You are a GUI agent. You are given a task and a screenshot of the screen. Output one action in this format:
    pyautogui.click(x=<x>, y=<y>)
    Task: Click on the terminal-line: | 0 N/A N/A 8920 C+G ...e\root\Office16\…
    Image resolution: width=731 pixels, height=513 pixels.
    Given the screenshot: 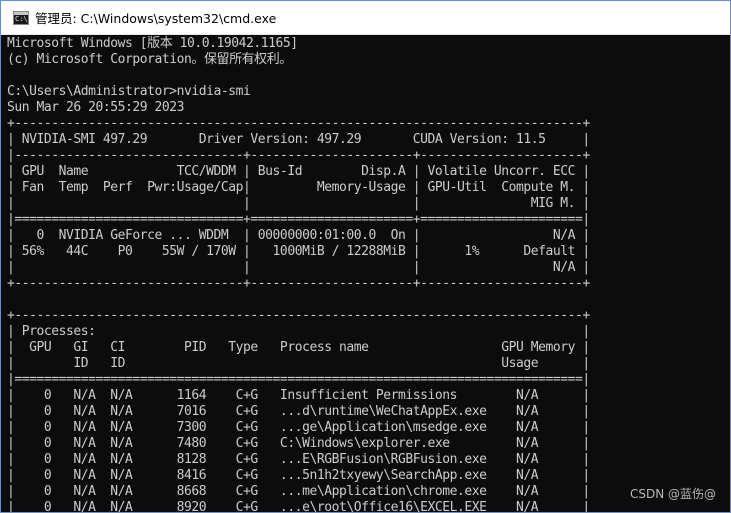 What is the action you would take?
    pyautogui.click(x=298, y=506)
    